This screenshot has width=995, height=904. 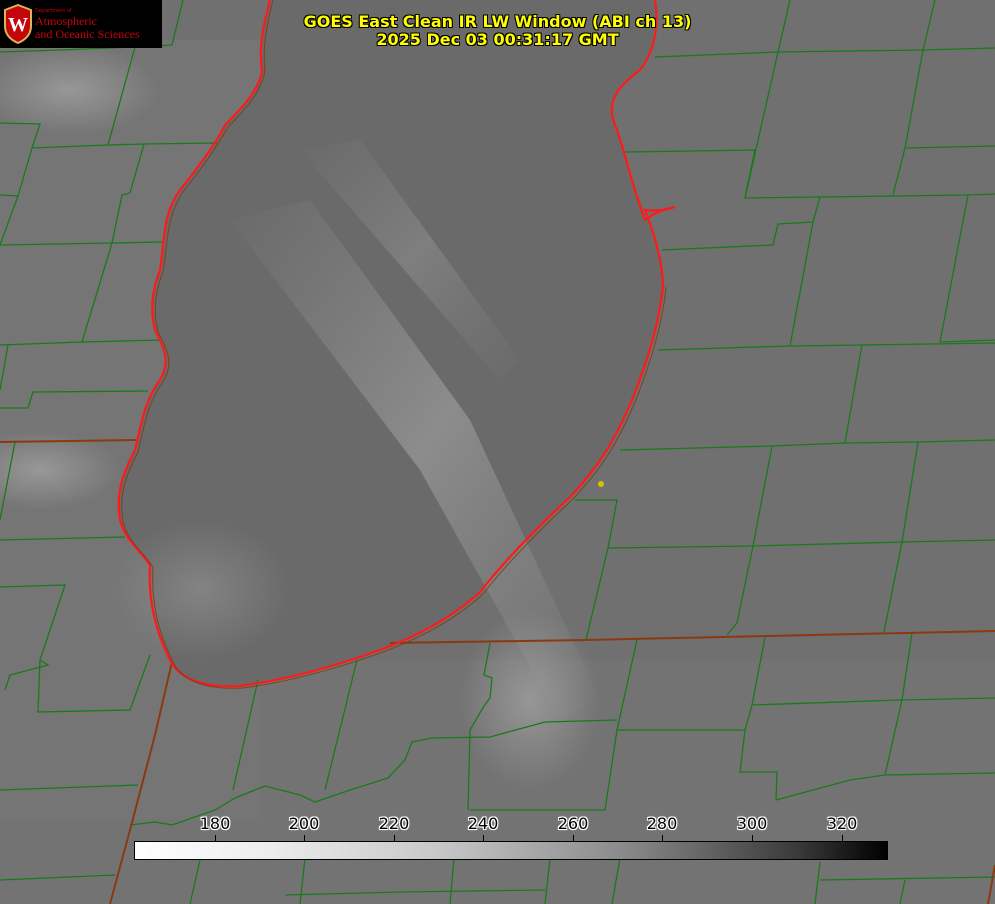 I want to click on brightness-temperature-colorbar, so click(x=511, y=850).